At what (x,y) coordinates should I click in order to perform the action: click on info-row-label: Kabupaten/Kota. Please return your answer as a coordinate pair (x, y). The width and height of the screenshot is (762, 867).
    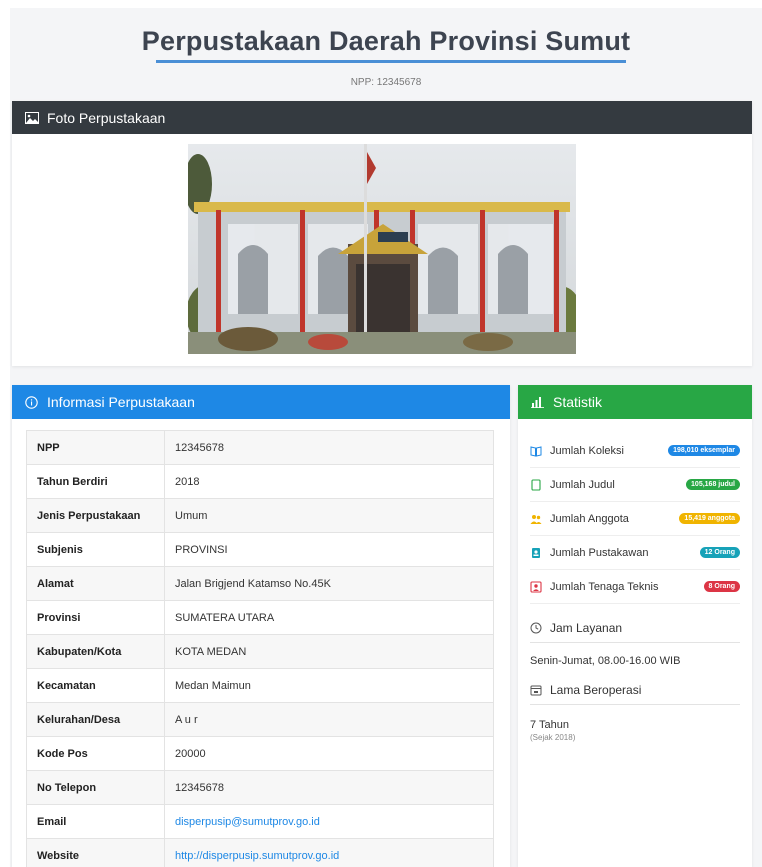
    Looking at the image, I should click on (95, 651).